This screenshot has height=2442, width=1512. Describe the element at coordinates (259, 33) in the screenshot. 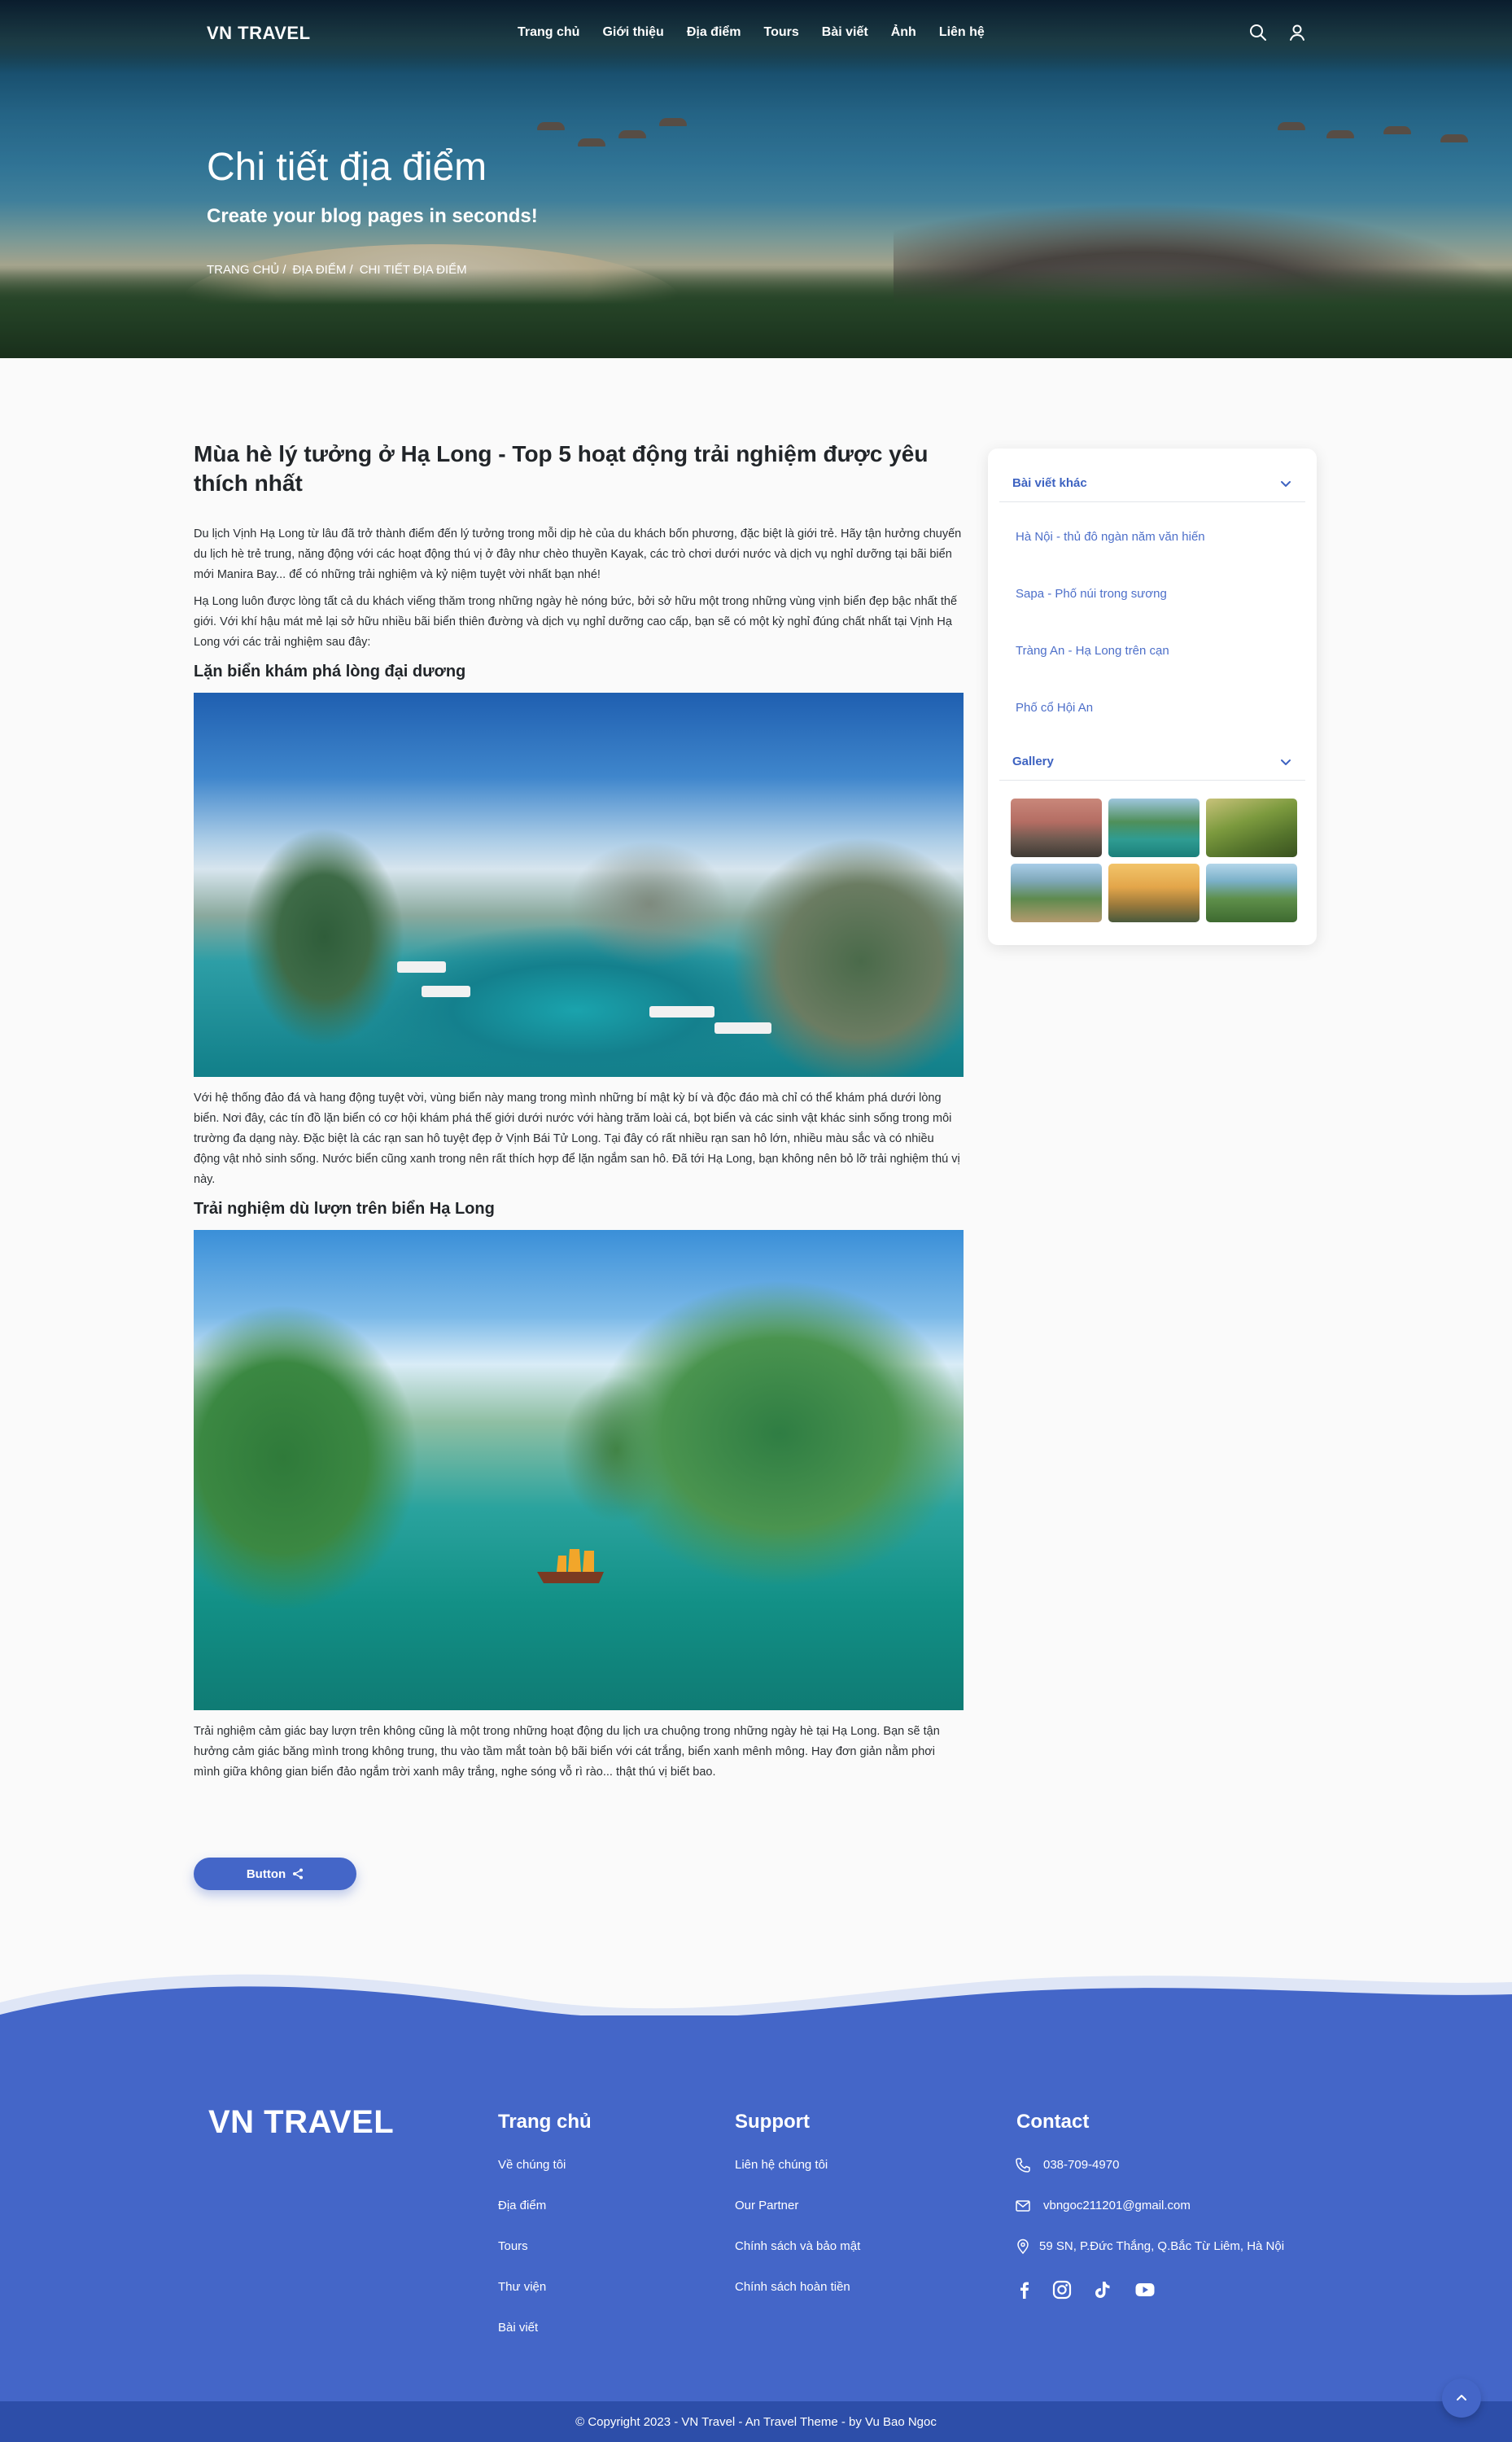

I see `brand-logo: VN TRAVEL` at that location.